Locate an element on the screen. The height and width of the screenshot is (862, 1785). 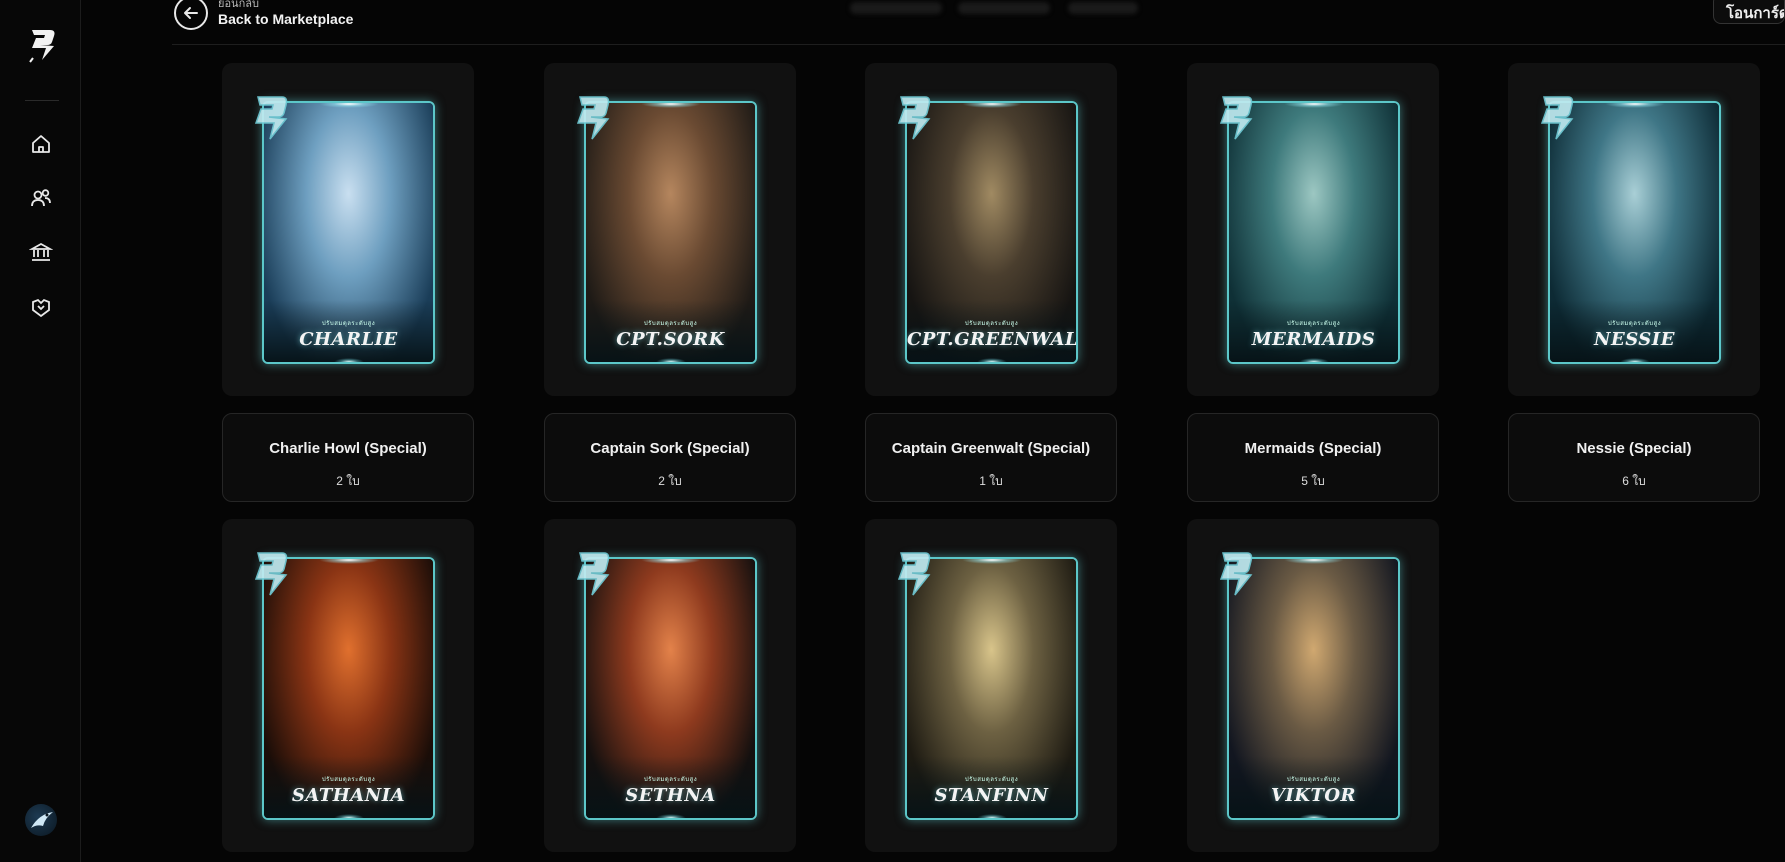
card-title: Captain Sork (Special) is located at coordinates (670, 448).